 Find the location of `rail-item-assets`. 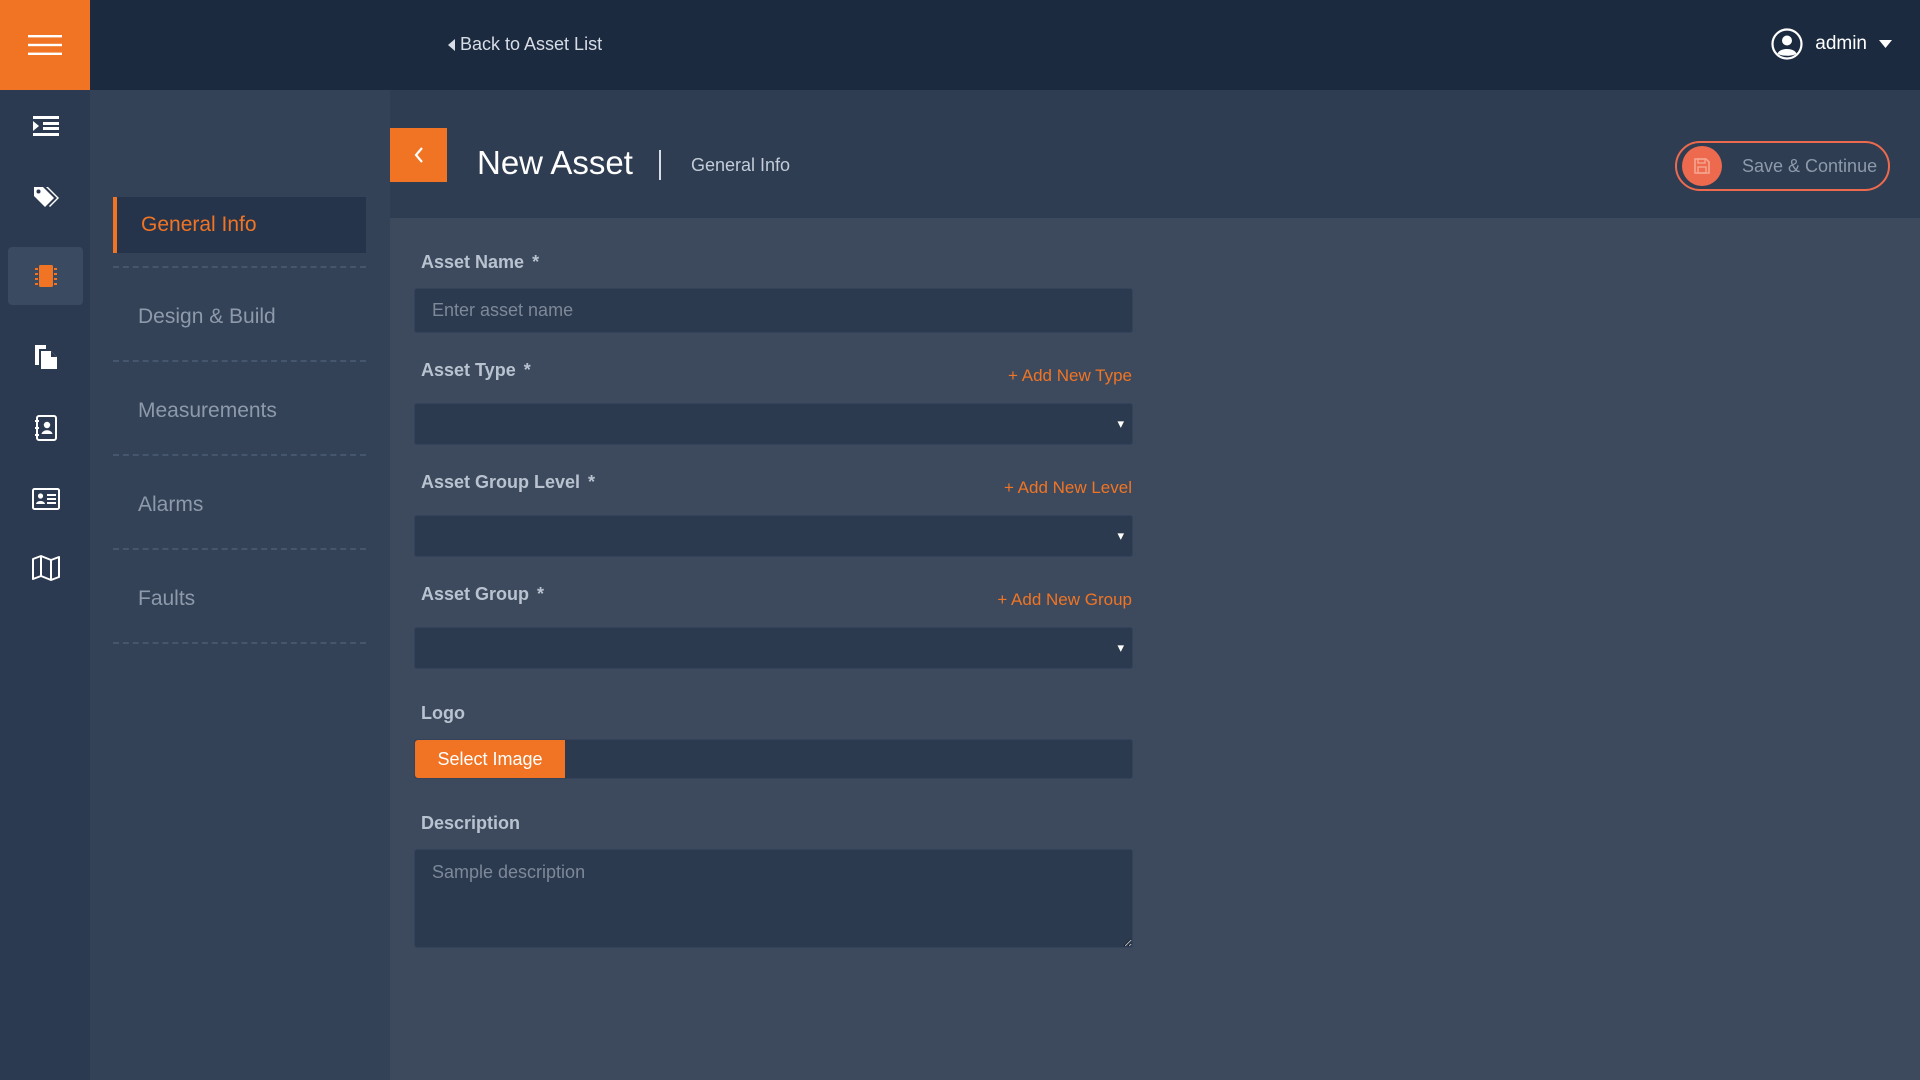

rail-item-assets is located at coordinates (45, 276).